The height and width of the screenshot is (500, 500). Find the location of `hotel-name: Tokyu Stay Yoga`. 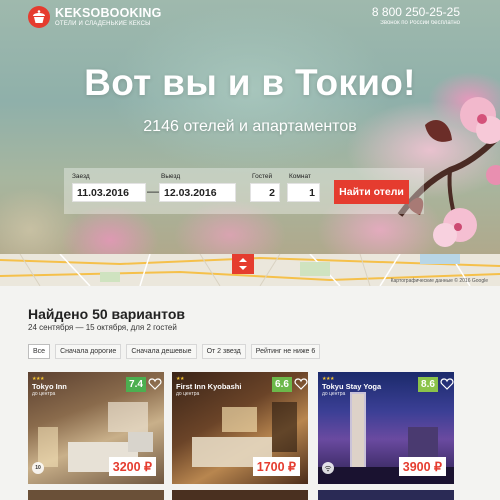

hotel-name: Tokyu Stay Yoga is located at coordinates (352, 386).